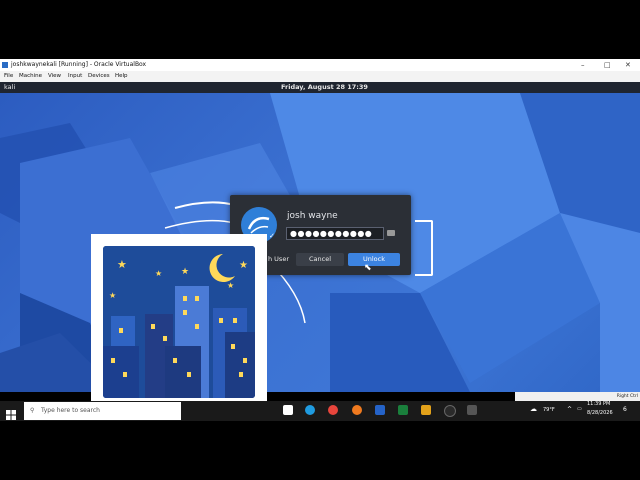 Image resolution: width=640 pixels, height=480 pixels. I want to click on clock-date: 8/28/2026, so click(600, 413).